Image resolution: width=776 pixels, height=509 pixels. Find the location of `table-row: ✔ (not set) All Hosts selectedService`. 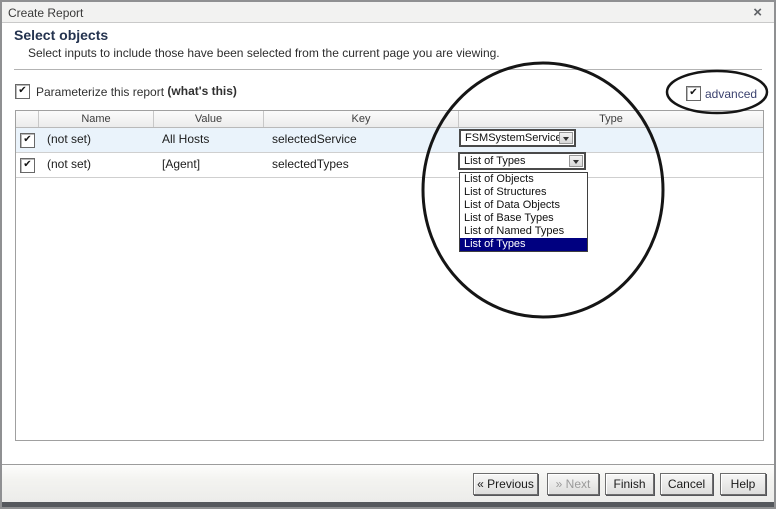

table-row: ✔ (not set) All Hosts selectedService is located at coordinates (389, 140).